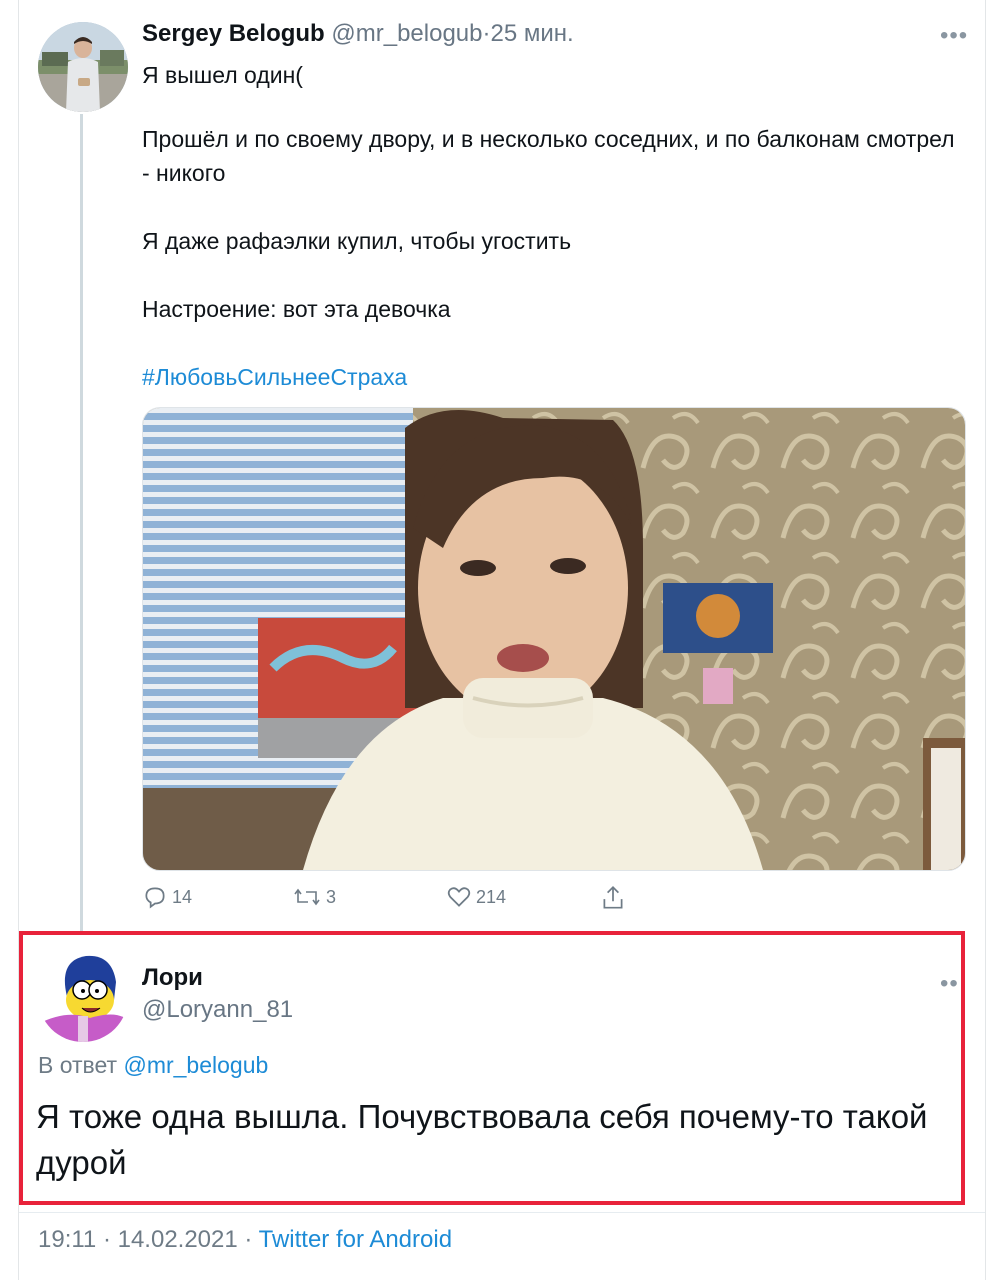 This screenshot has width=994, height=1280. Describe the element at coordinates (83, 67) in the screenshot. I see `author-avatar` at that location.